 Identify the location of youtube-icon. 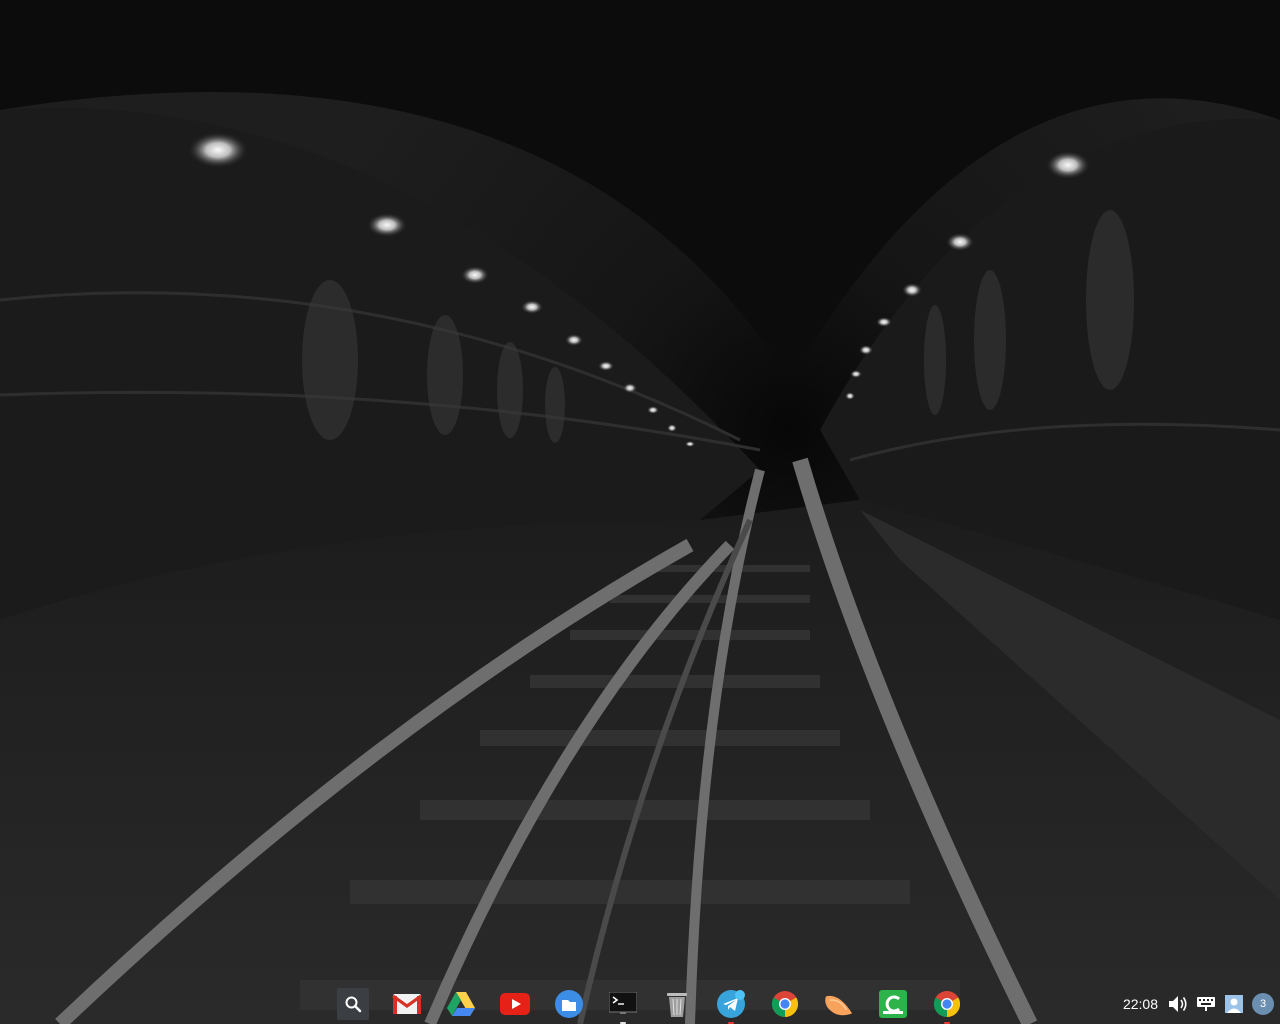
(515, 1004).